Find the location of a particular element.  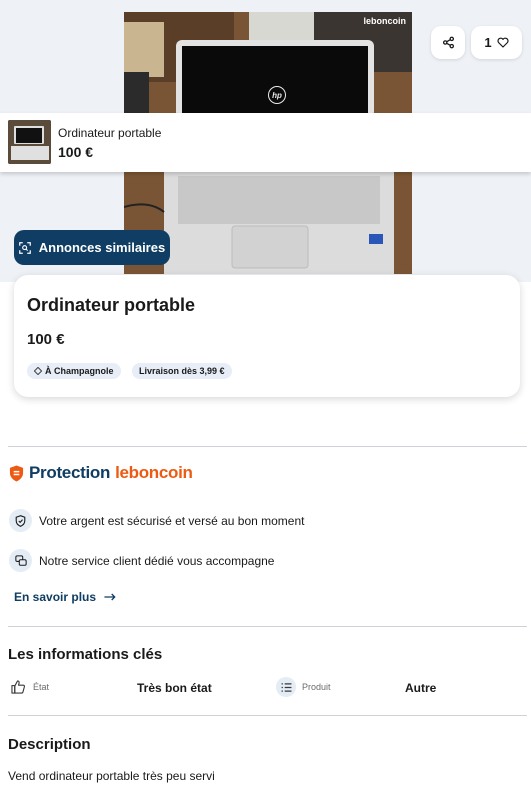

thumbs-up-icon is located at coordinates (18, 687).